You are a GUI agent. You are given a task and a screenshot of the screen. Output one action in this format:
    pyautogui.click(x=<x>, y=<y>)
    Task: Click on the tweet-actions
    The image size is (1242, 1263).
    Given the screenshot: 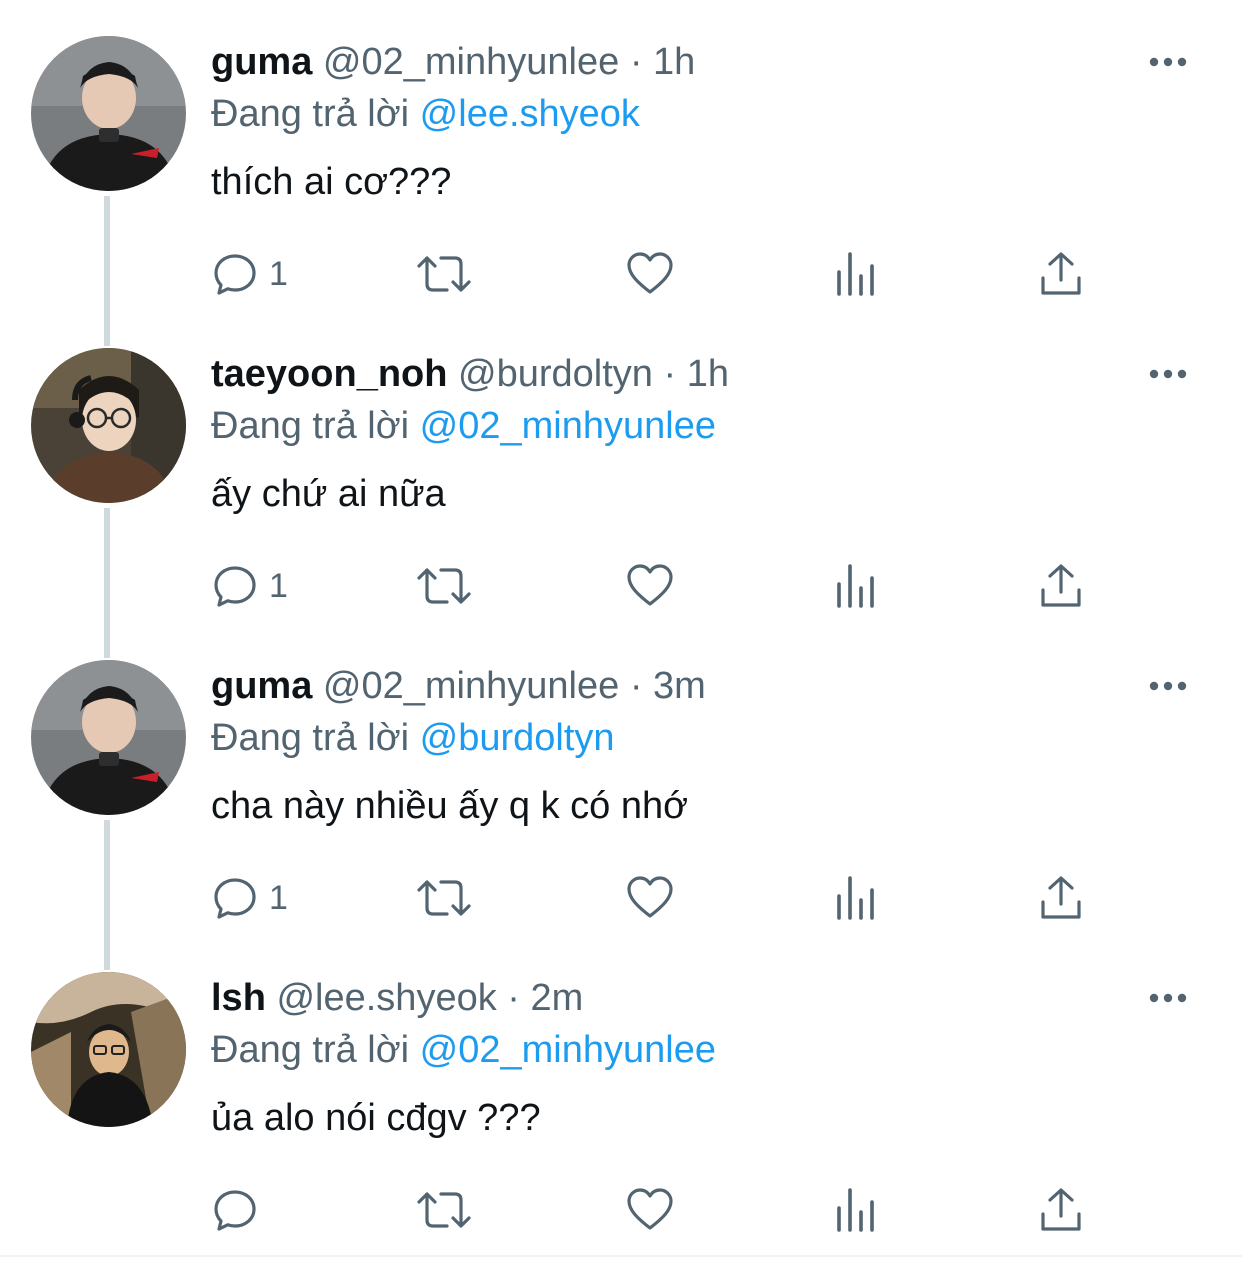 What is the action you would take?
    pyautogui.click(x=661, y=1210)
    